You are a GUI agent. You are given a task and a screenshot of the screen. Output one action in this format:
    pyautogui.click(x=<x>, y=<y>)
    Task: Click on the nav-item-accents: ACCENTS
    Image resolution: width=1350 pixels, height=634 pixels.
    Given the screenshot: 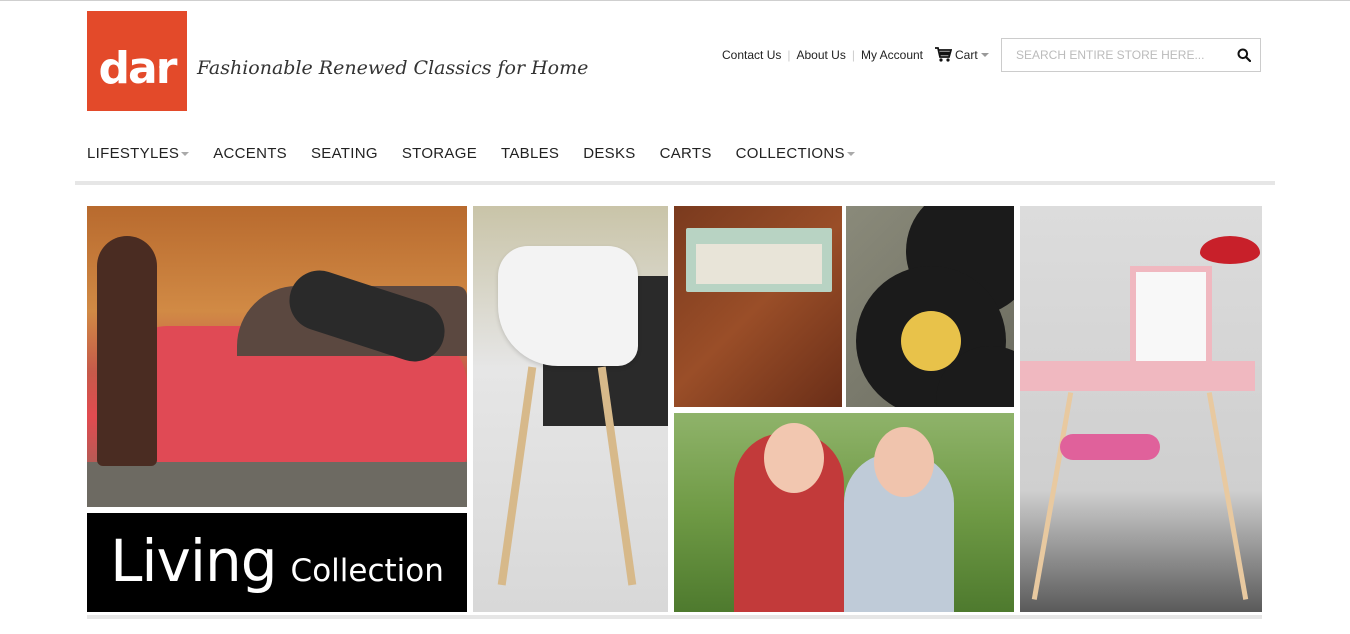 What is the action you would take?
    pyautogui.click(x=250, y=153)
    